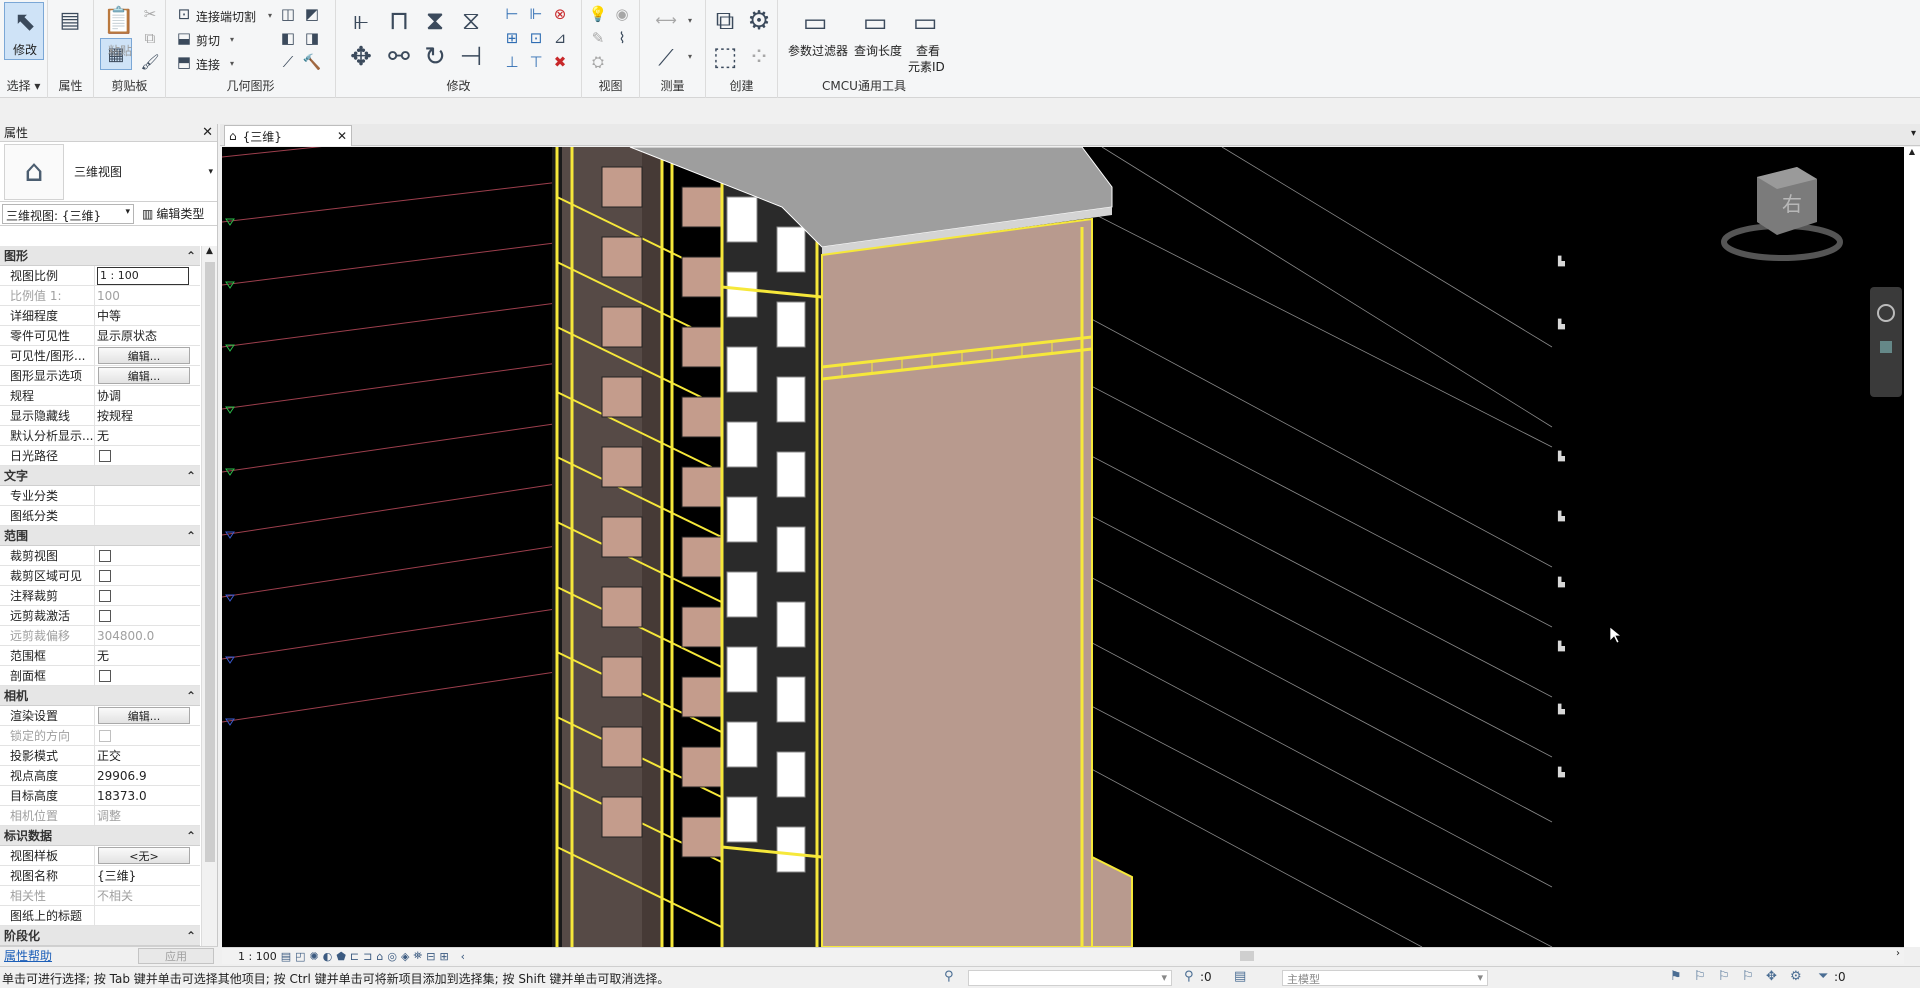  What do you see at coordinates (100, 696) in the screenshot?
I see `category-camera: 相机 ⌃` at bounding box center [100, 696].